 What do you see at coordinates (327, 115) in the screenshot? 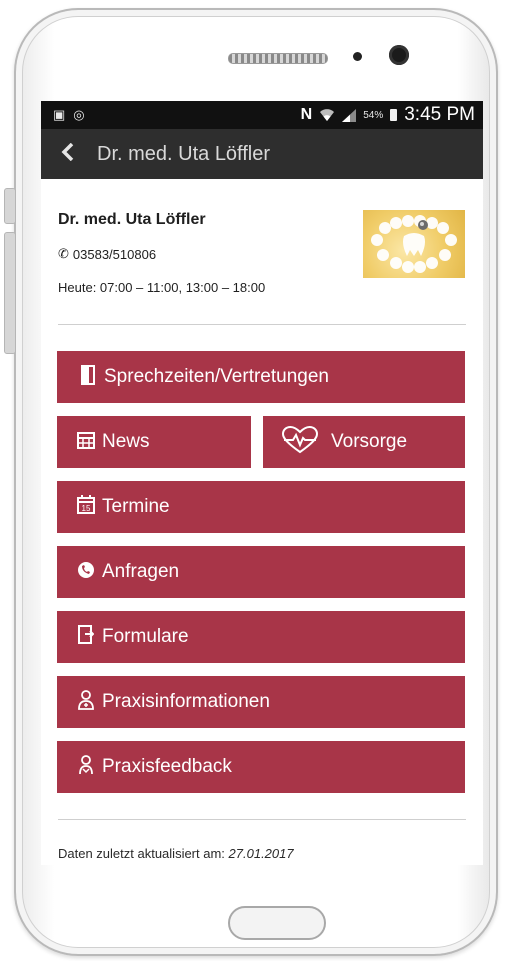
I see `wifi-icon` at bounding box center [327, 115].